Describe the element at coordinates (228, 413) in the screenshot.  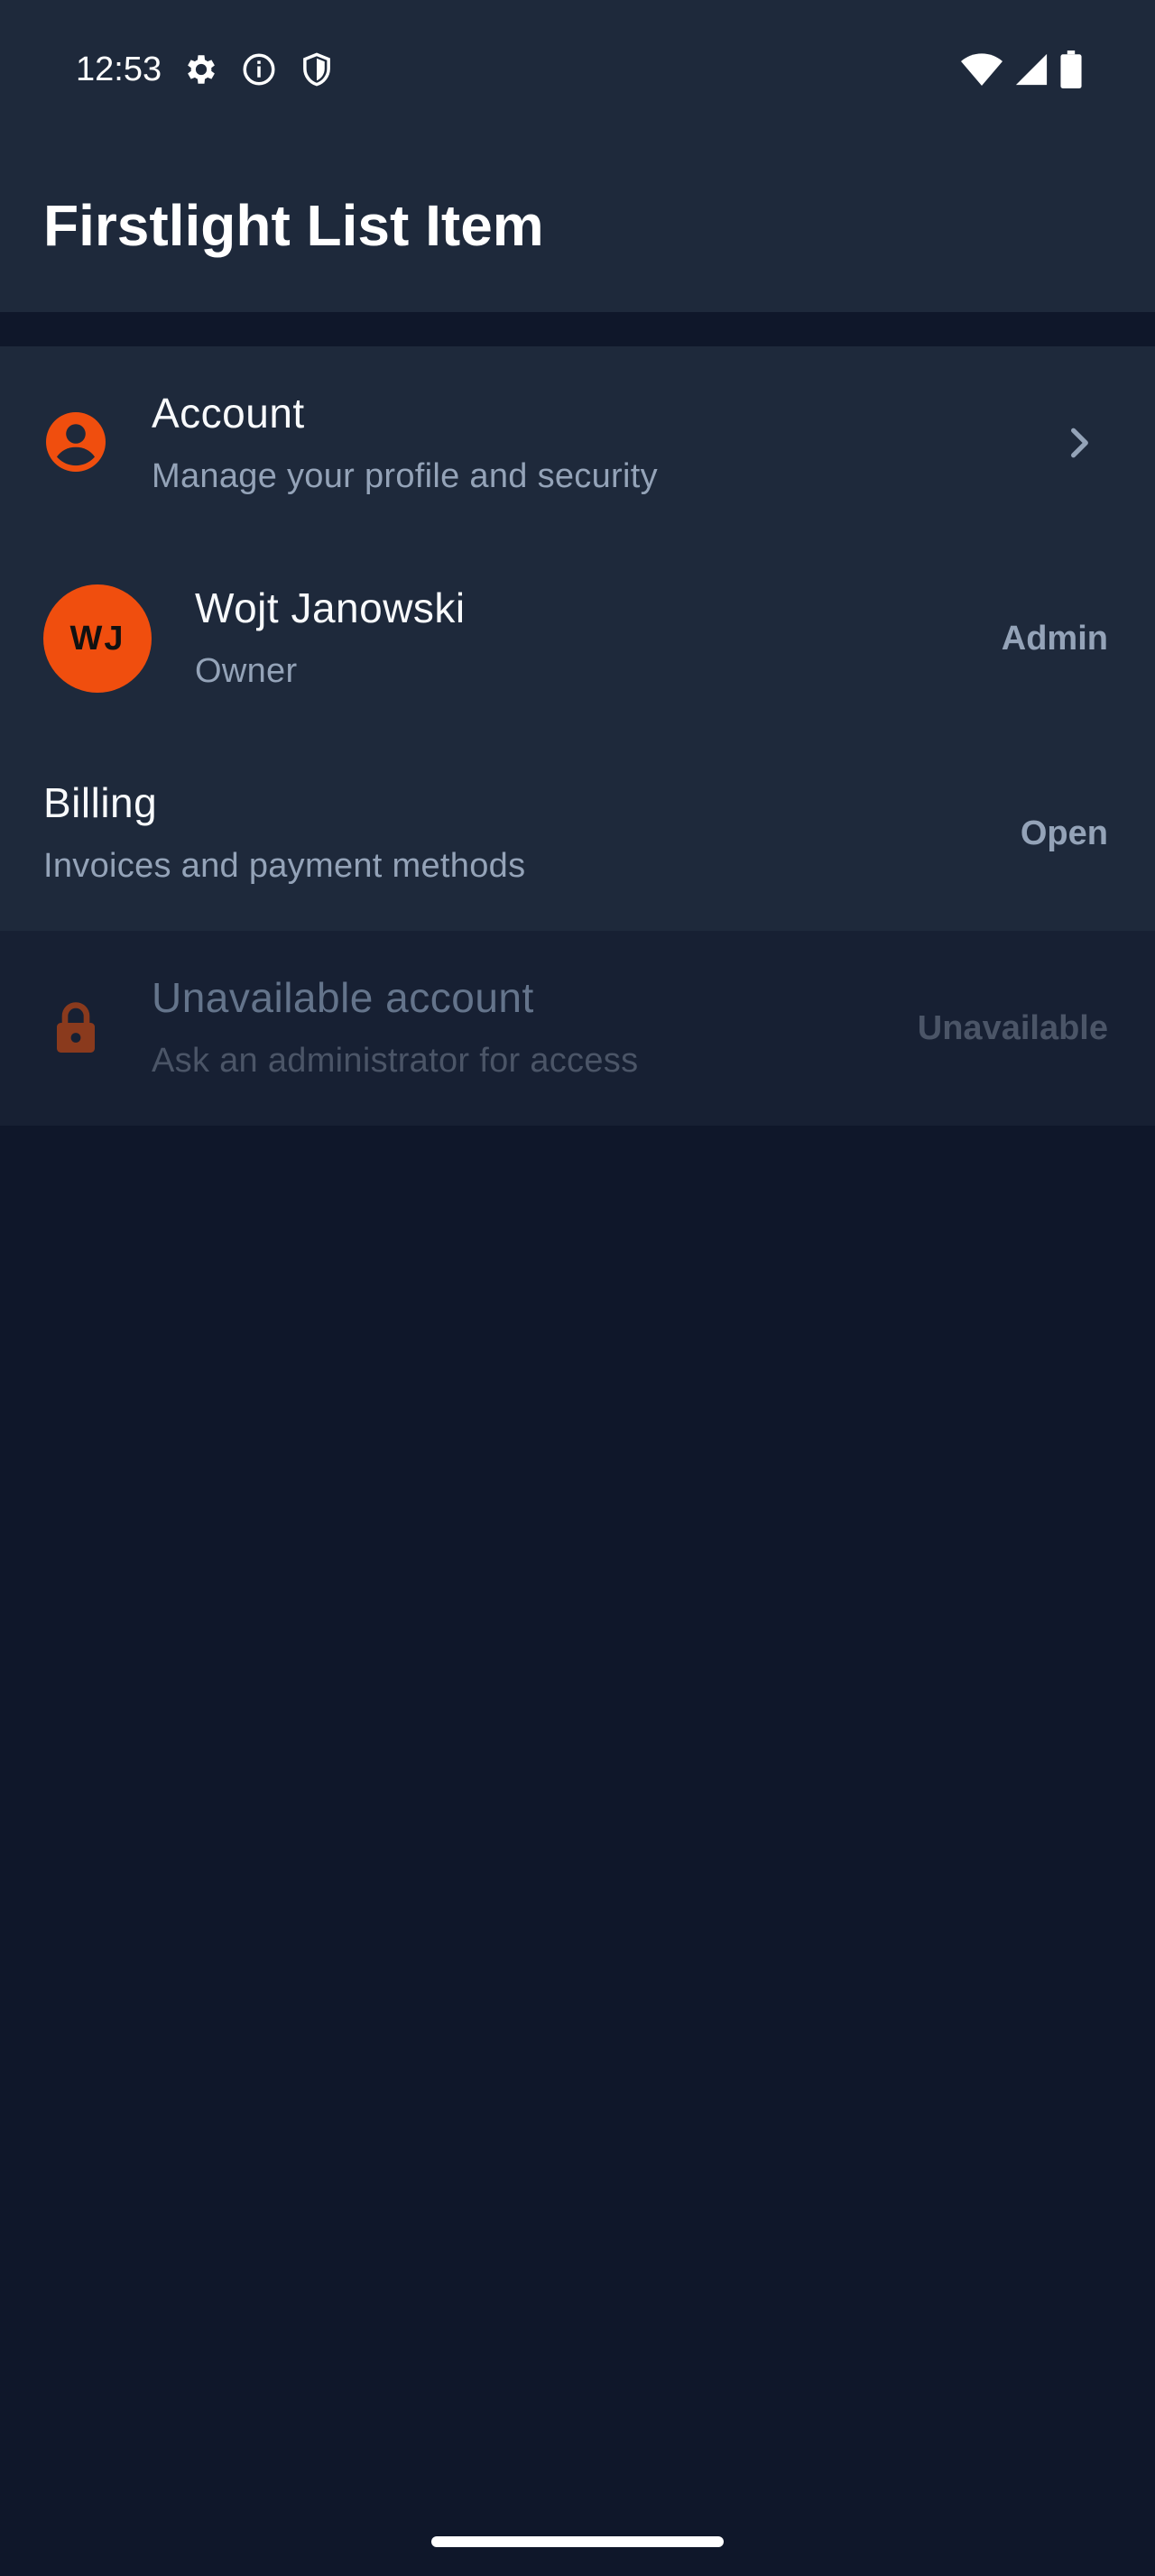
I see `account-title: Account` at that location.